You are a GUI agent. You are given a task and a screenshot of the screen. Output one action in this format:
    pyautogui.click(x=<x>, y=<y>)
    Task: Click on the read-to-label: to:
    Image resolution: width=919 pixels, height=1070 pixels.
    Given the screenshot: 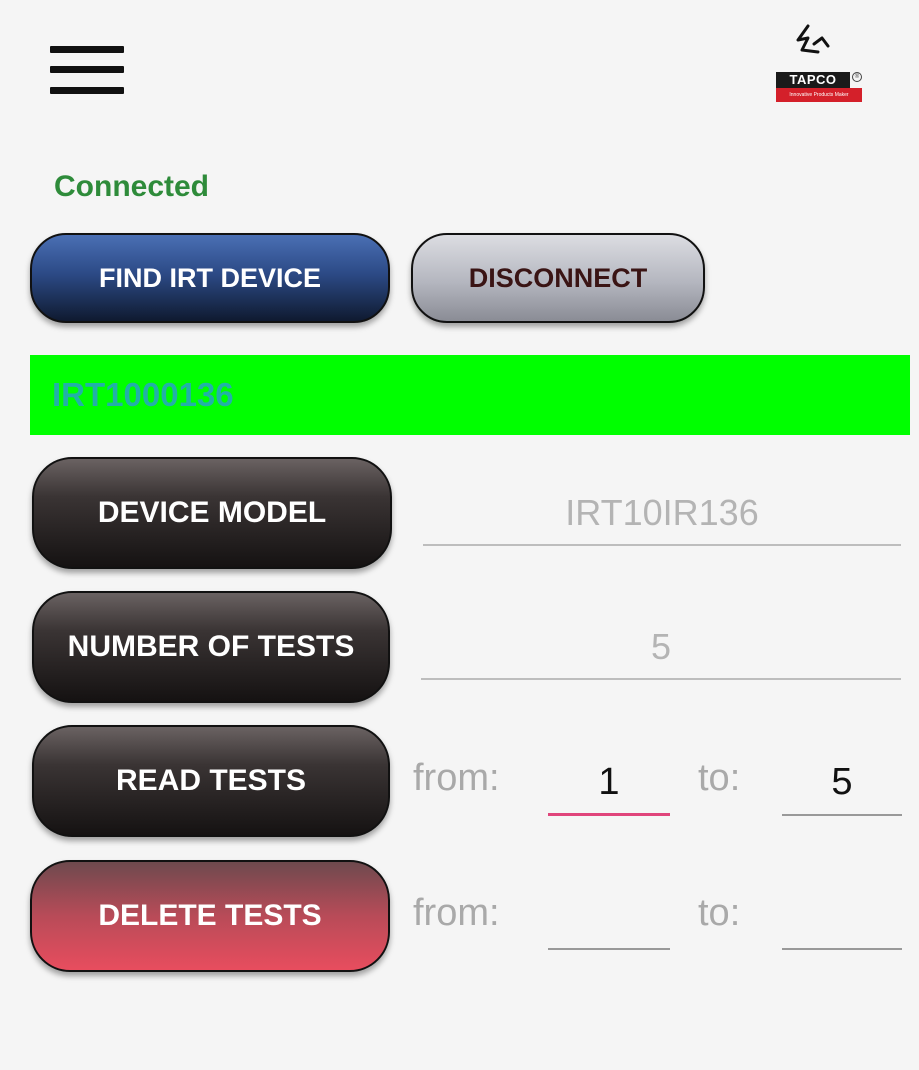 What is the action you would take?
    pyautogui.click(x=719, y=778)
    